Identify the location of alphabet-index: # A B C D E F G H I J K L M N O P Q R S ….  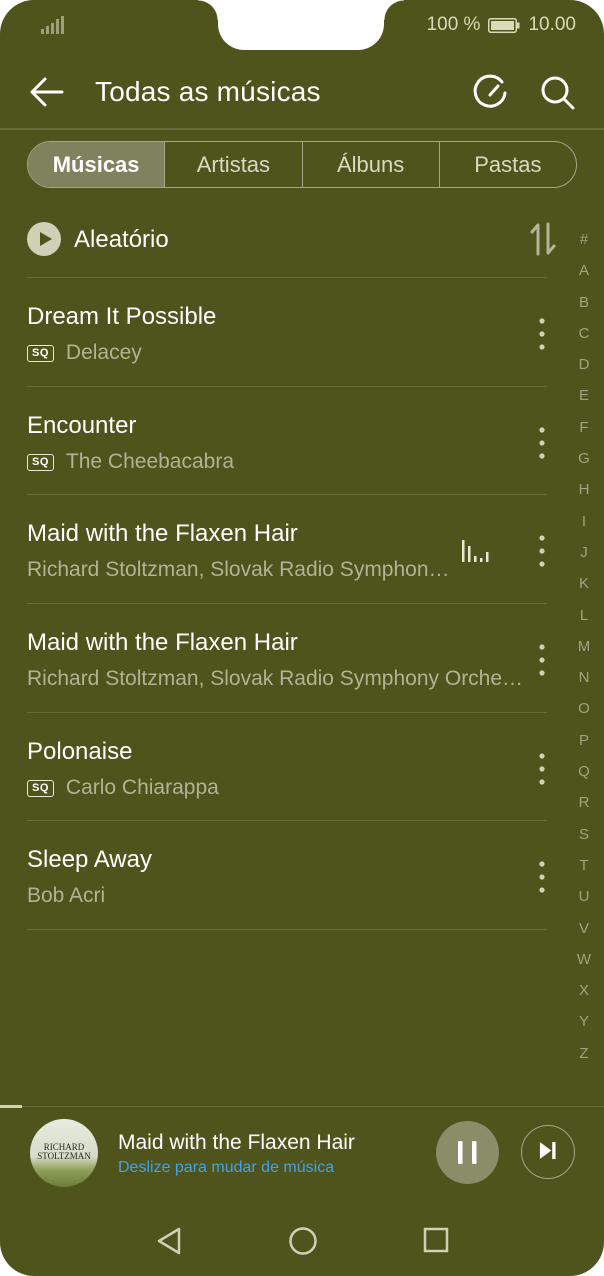
(584, 650).